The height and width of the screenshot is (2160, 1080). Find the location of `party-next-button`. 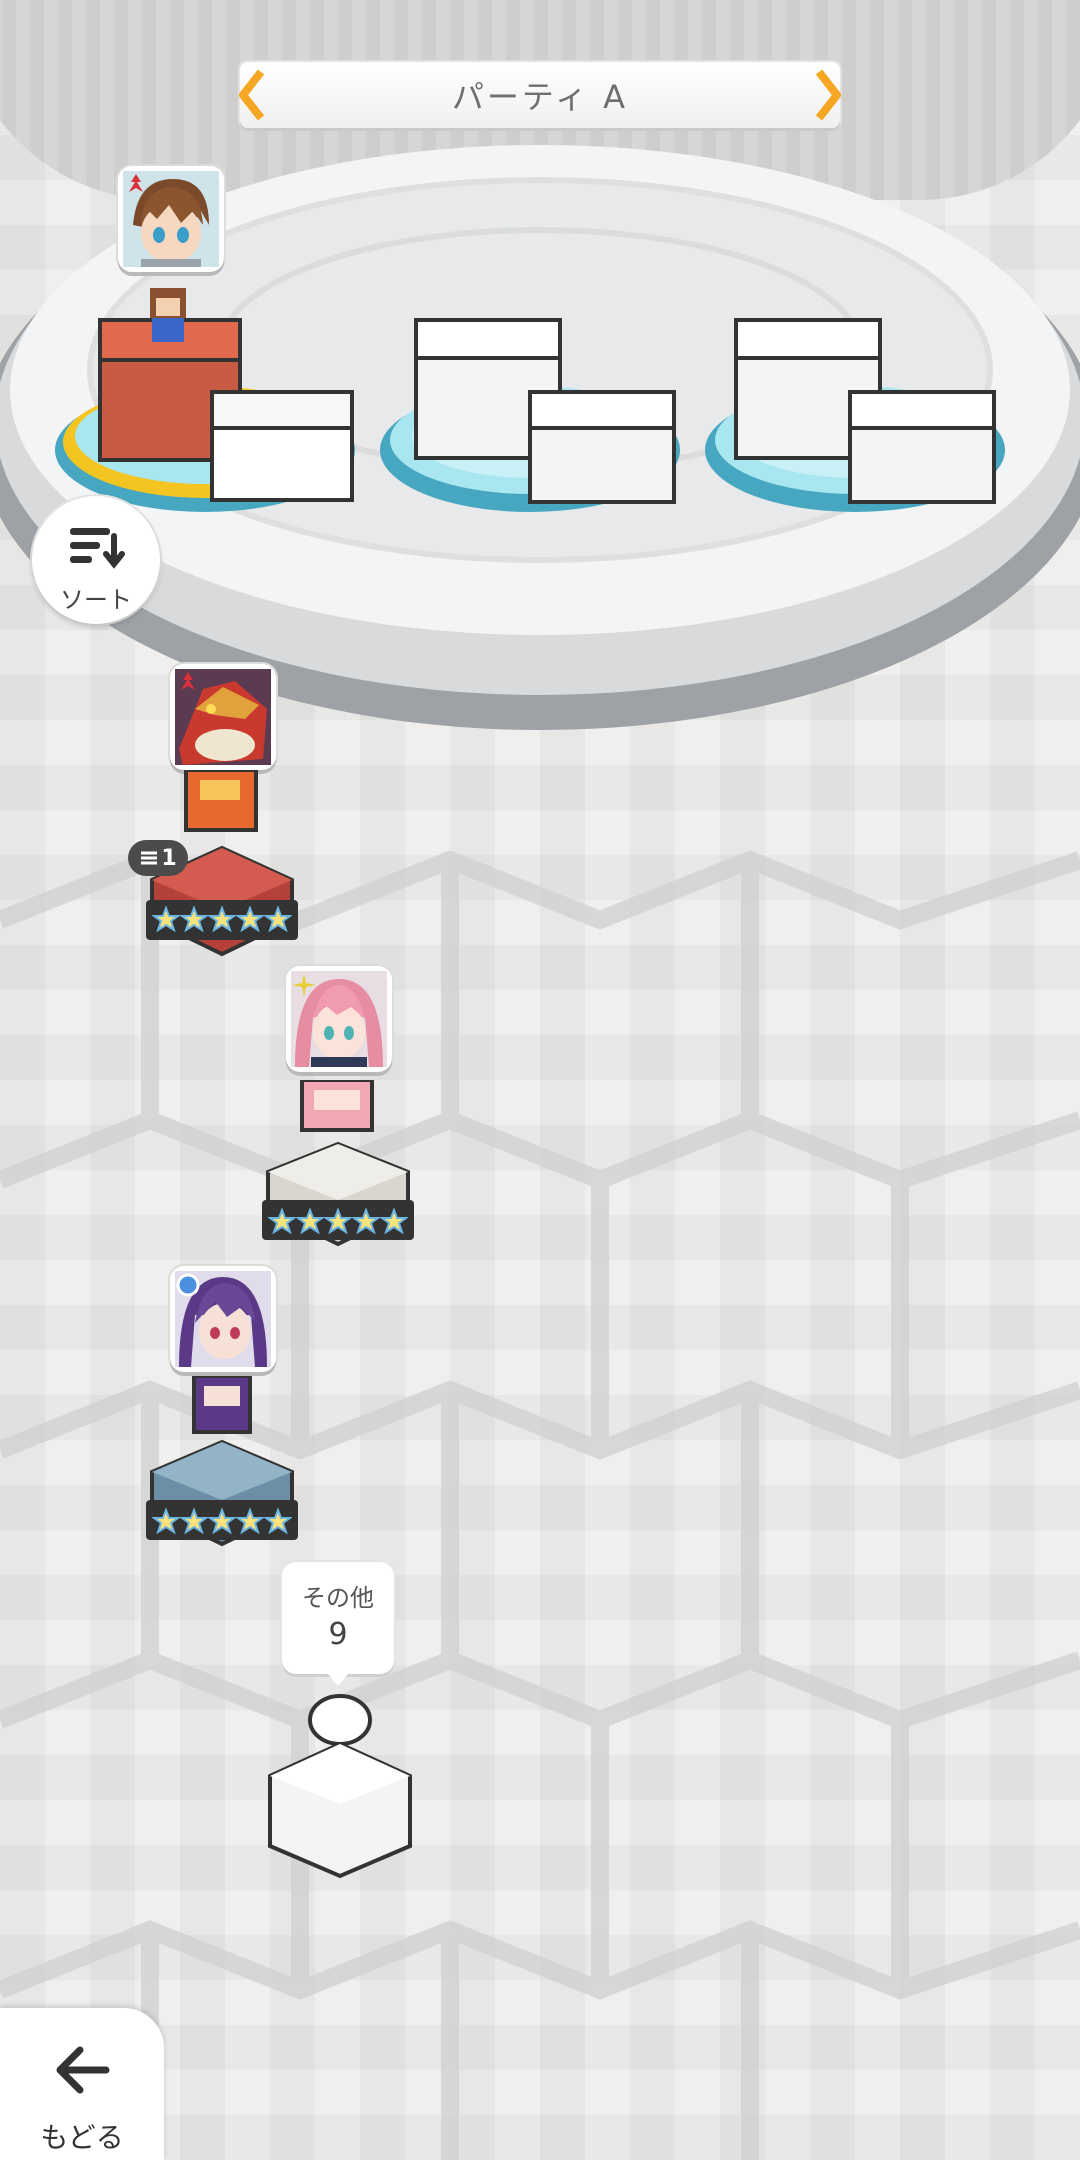

party-next-button is located at coordinates (828, 95).